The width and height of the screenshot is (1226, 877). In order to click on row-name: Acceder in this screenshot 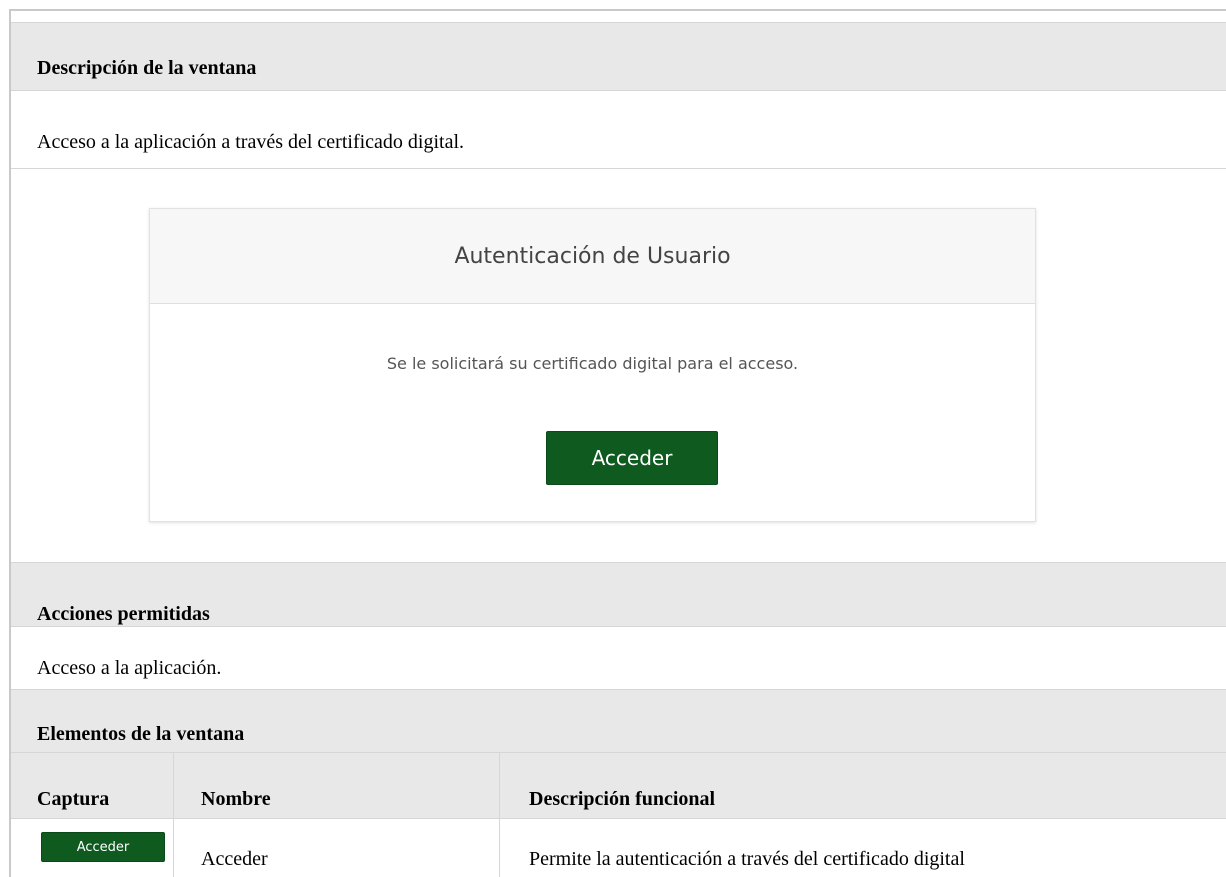, I will do `click(234, 859)`.